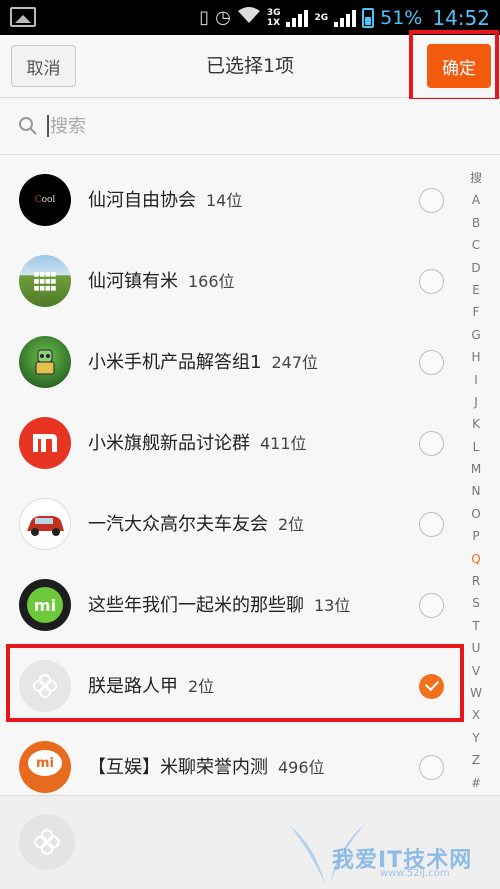  What do you see at coordinates (476, 514) in the screenshot?
I see `index-letter: O` at bounding box center [476, 514].